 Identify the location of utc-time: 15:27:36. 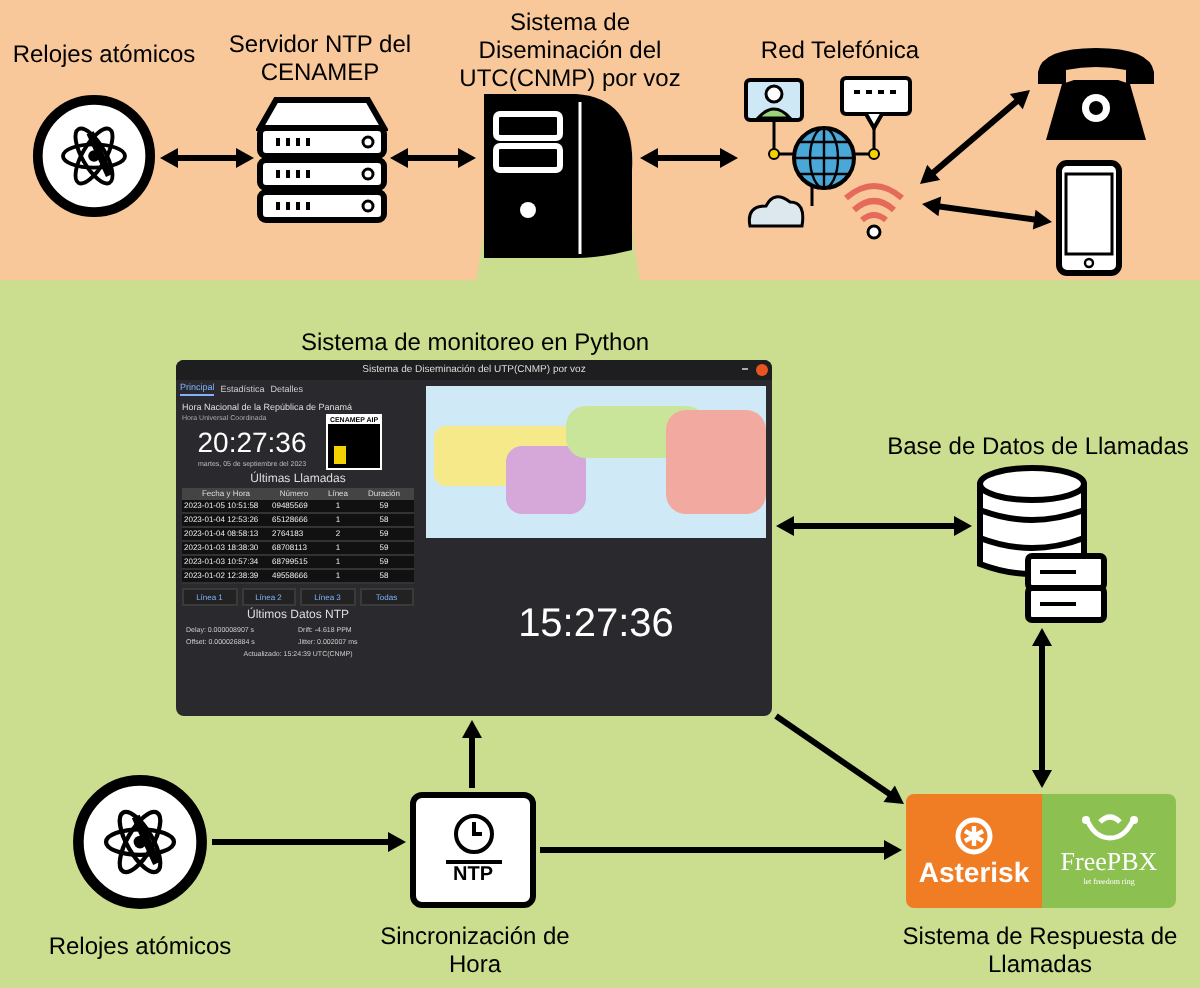
(596, 625).